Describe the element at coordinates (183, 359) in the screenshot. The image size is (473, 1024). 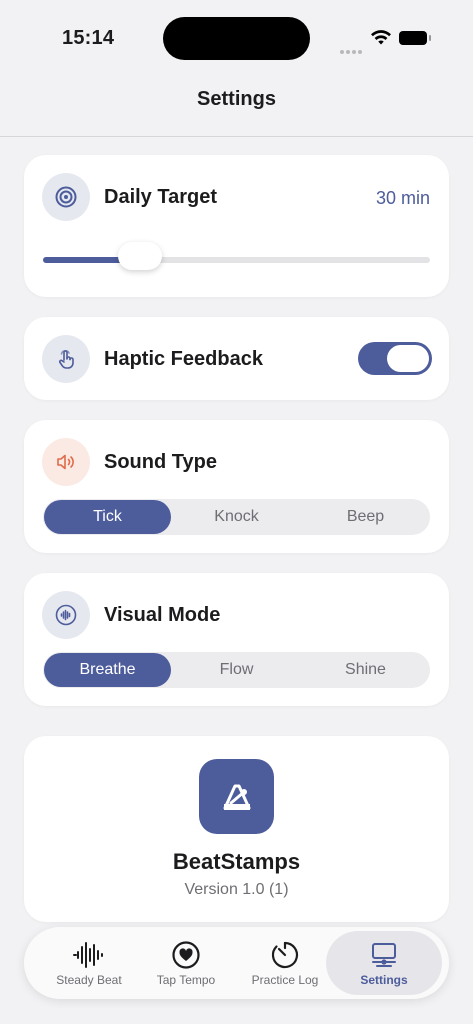
I see `haptic-feedback-title: Haptic Feedback` at that location.